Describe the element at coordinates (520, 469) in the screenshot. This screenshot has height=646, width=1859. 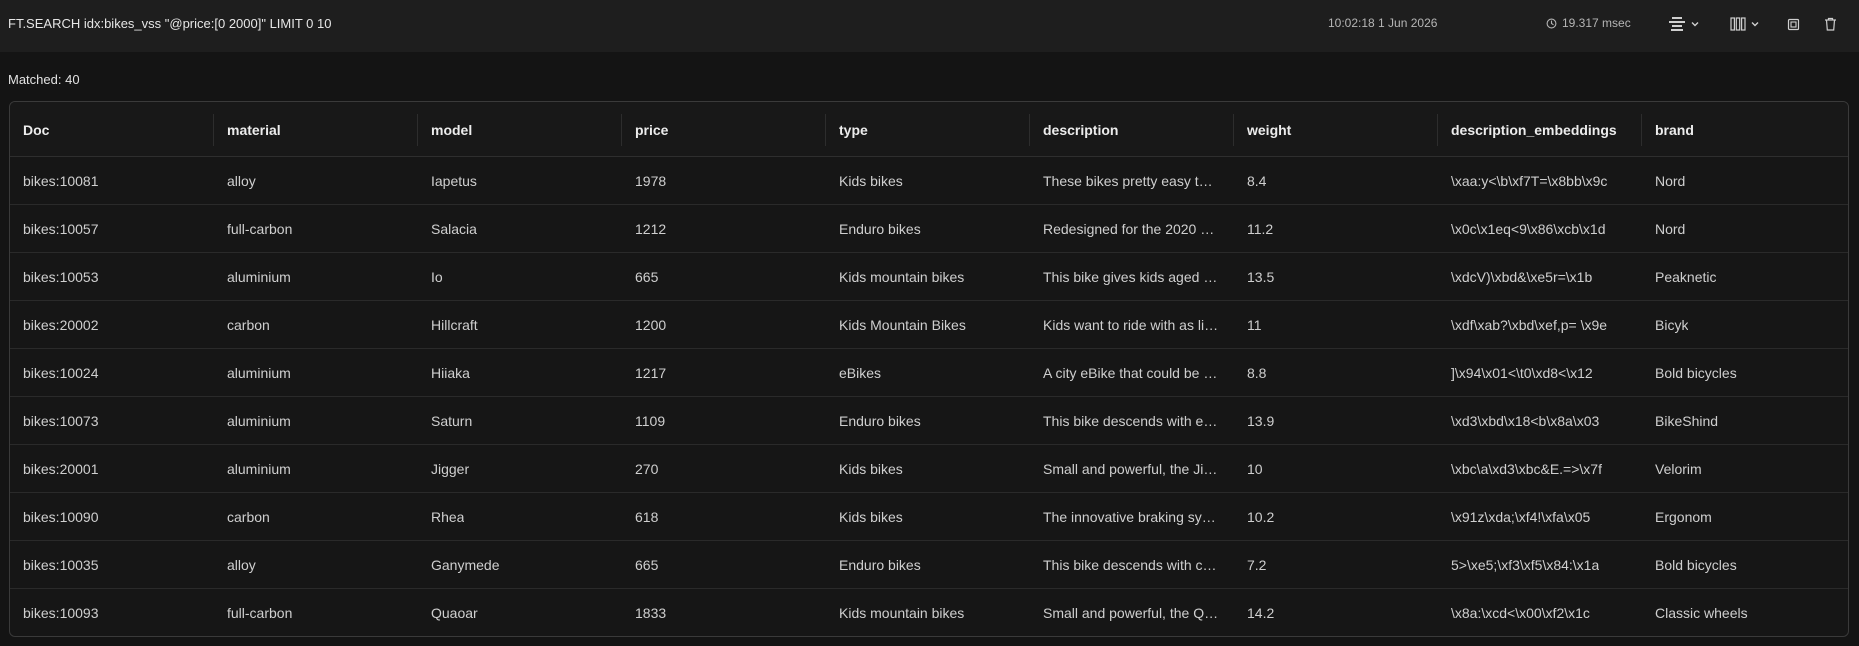
I see `table-cell-model: Jigger` at that location.